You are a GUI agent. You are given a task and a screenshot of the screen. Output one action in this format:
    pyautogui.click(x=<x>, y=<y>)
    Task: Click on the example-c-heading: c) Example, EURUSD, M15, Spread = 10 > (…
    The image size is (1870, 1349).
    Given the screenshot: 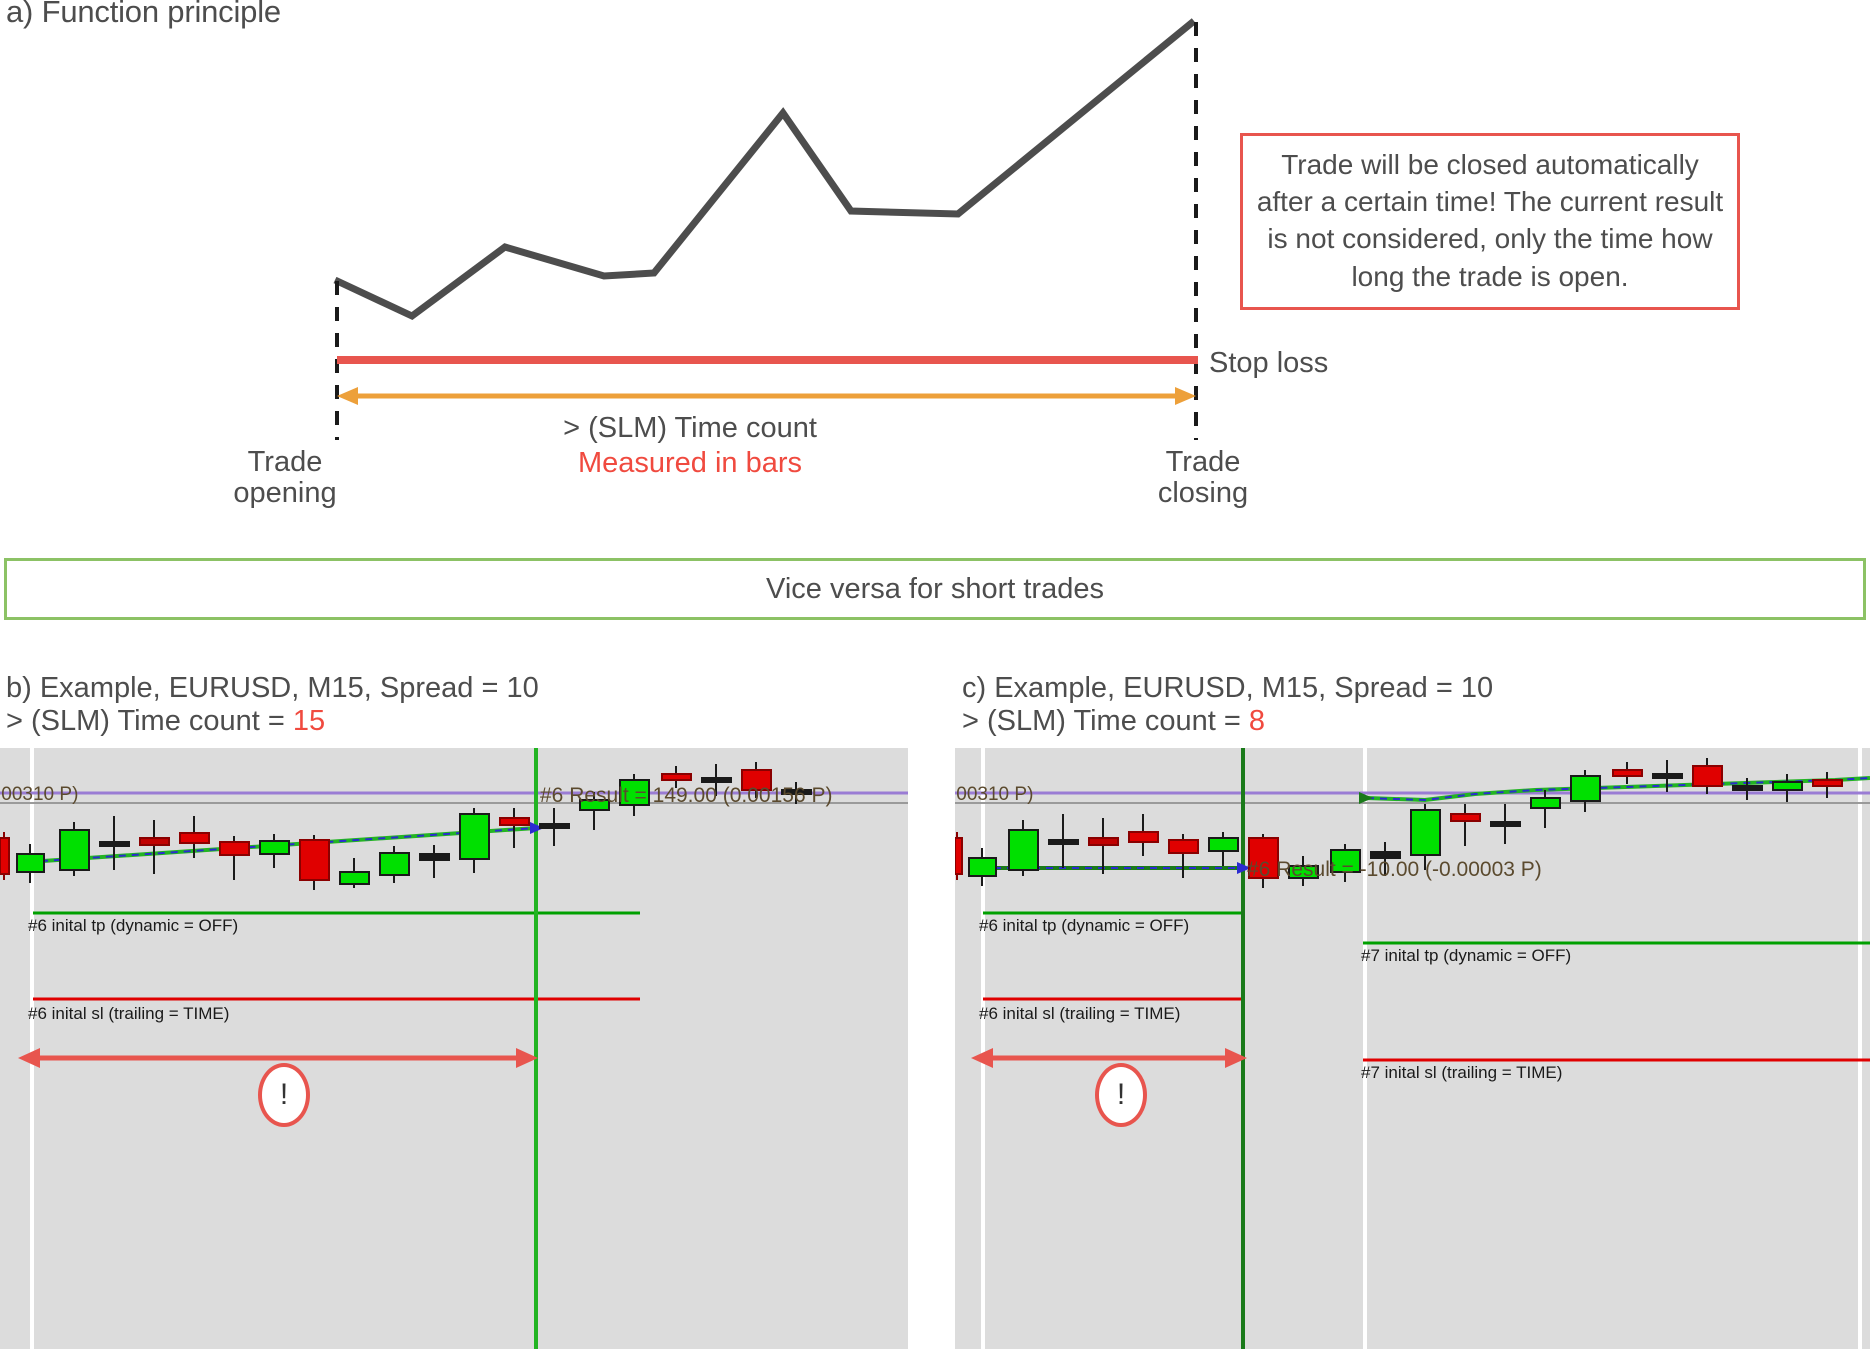 What is the action you would take?
    pyautogui.click(x=1227, y=705)
    